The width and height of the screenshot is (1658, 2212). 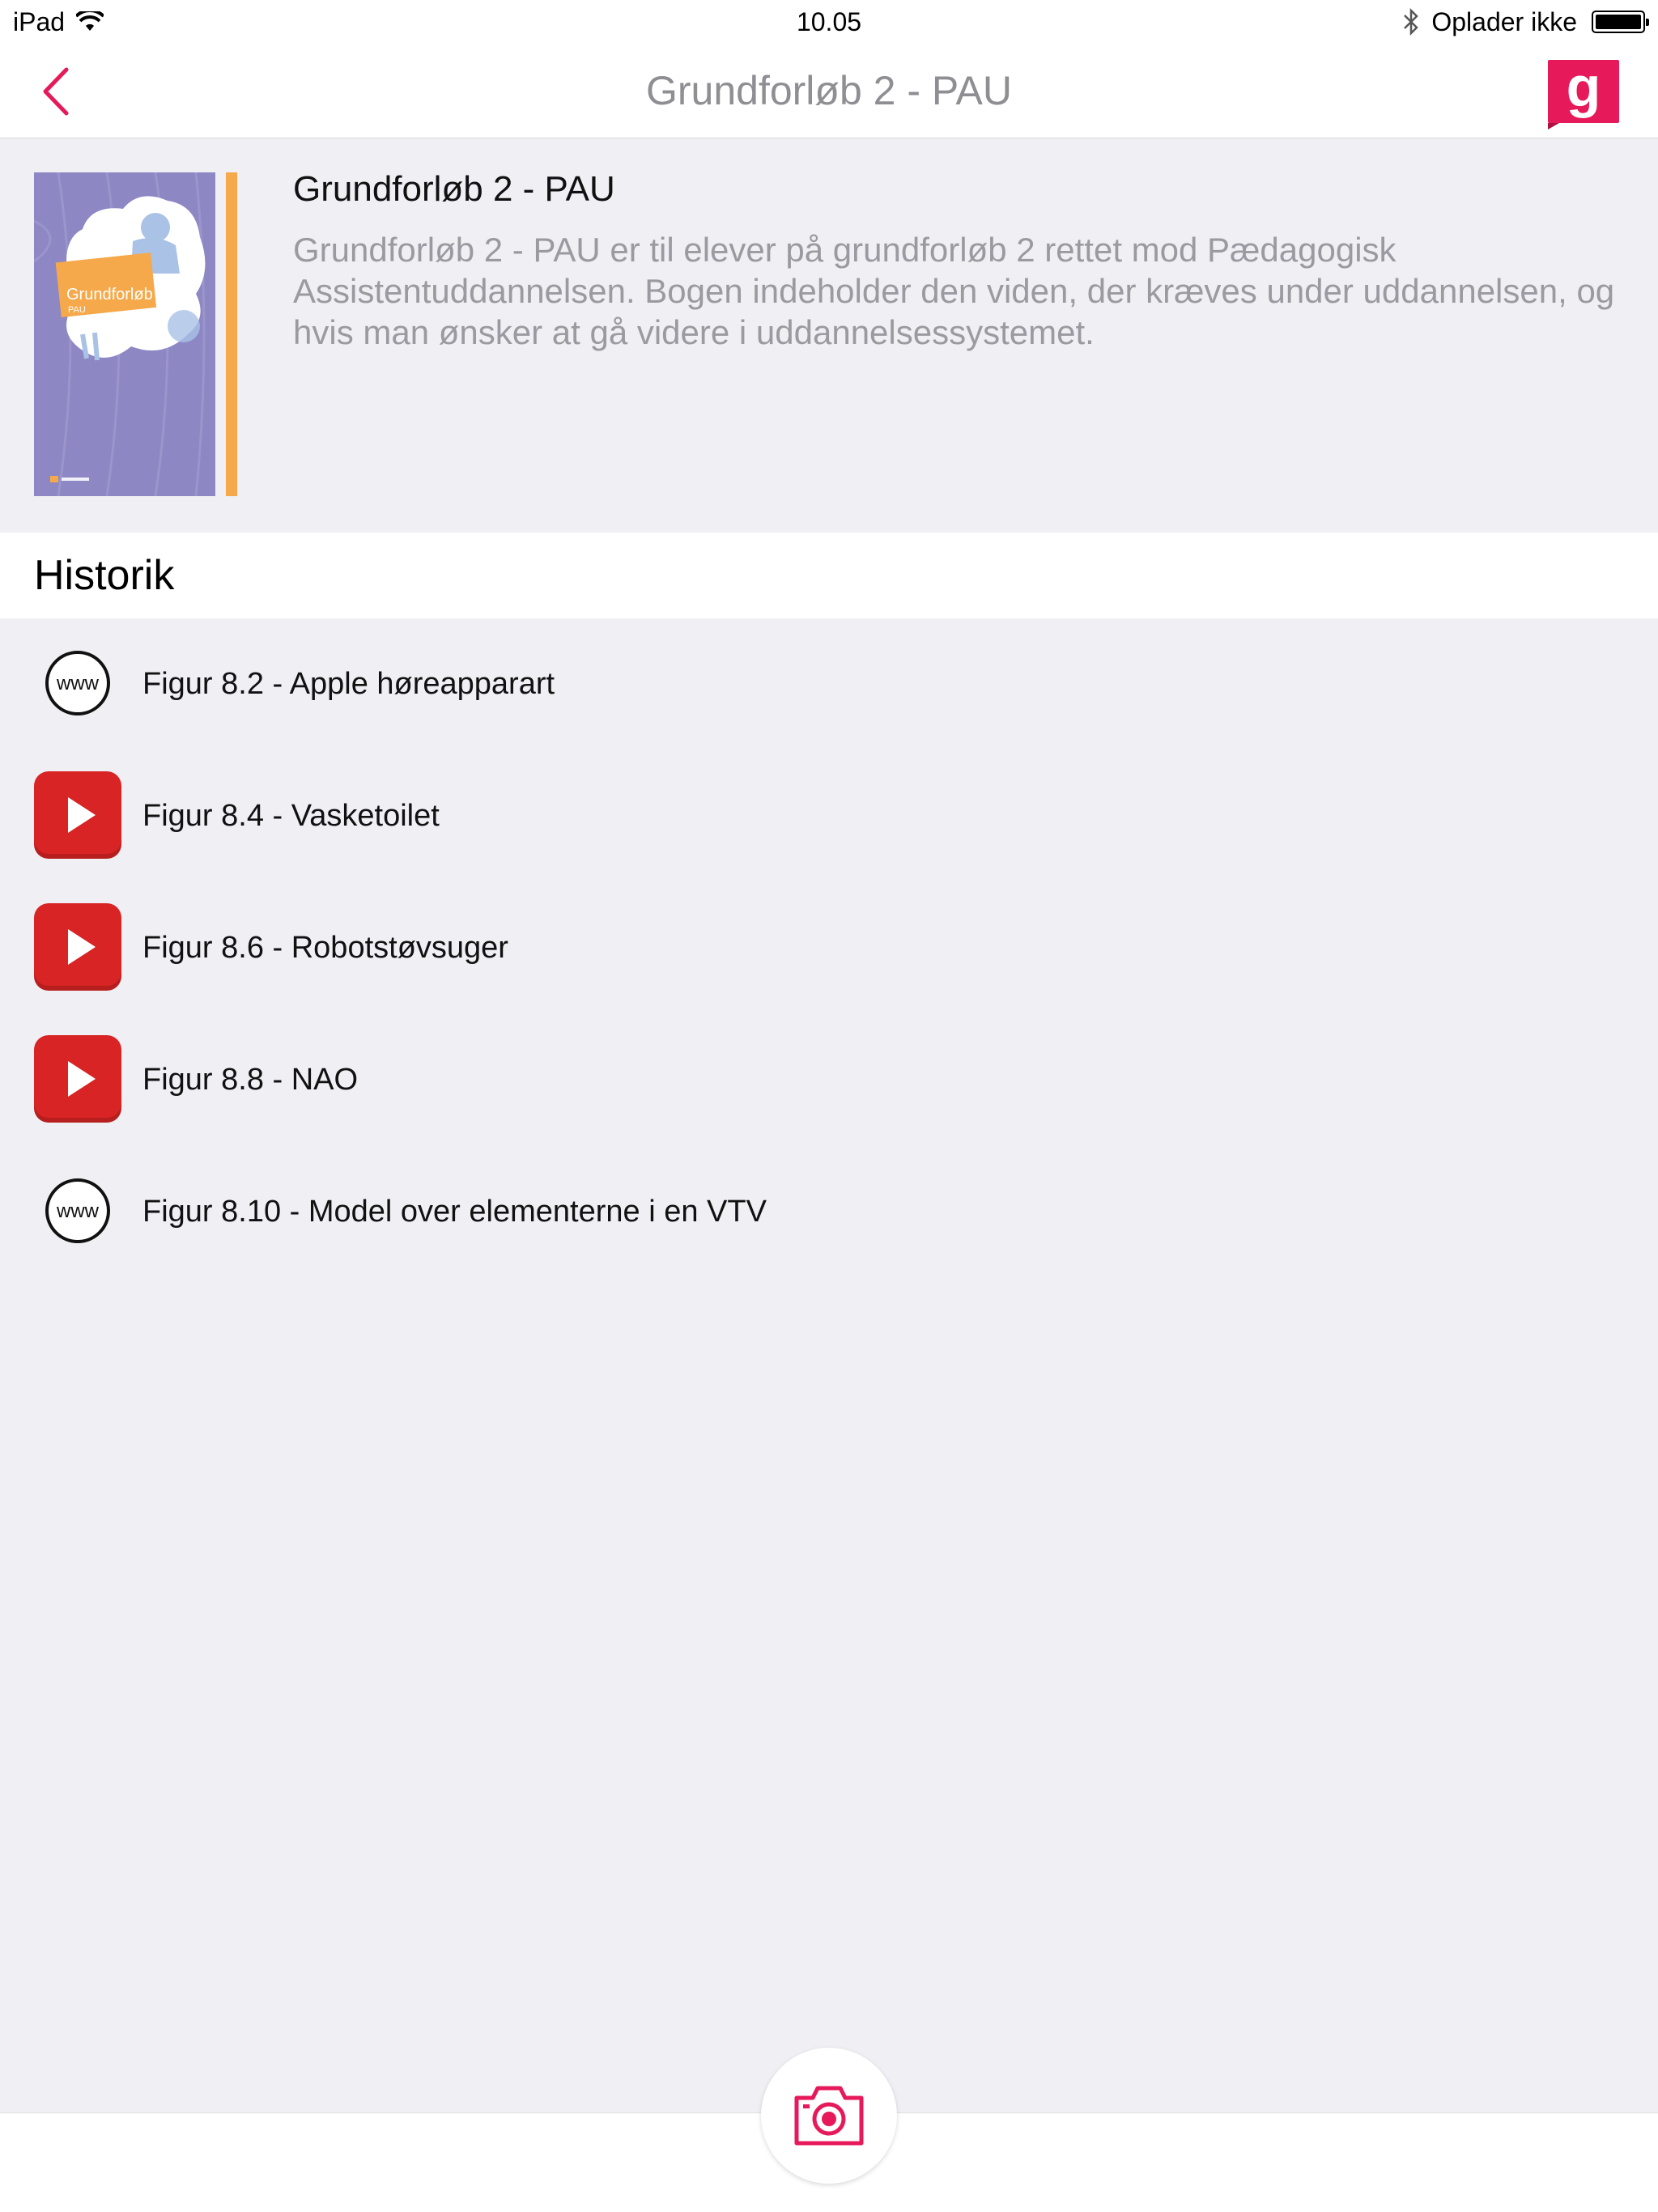 I want to click on history-title: Historik, so click(x=104, y=575).